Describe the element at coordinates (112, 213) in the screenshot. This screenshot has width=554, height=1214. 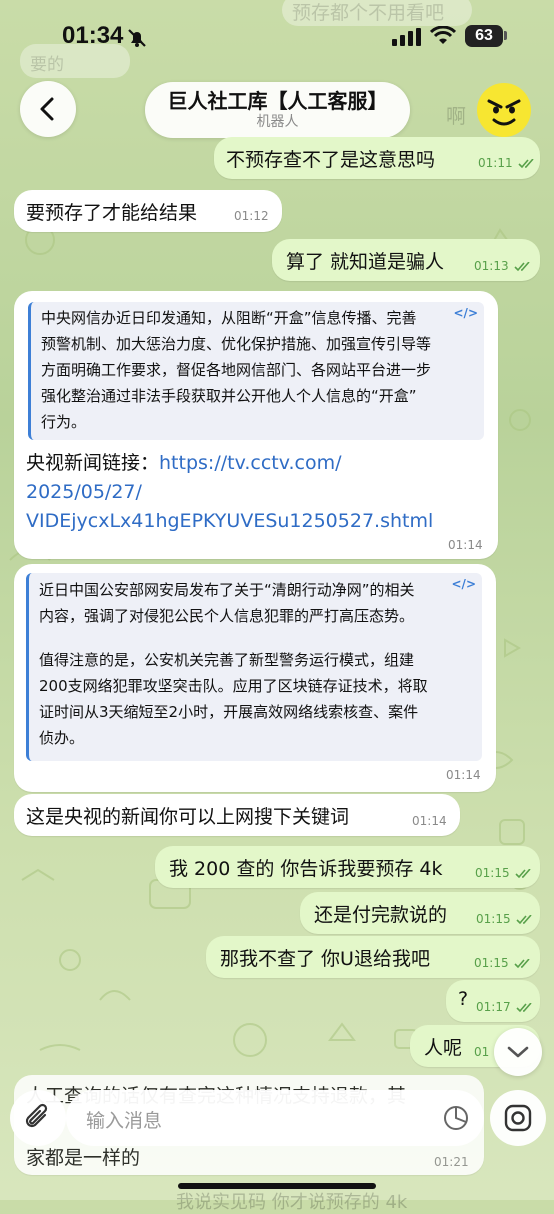
I see `message-text: 要预存了才能给结果` at that location.